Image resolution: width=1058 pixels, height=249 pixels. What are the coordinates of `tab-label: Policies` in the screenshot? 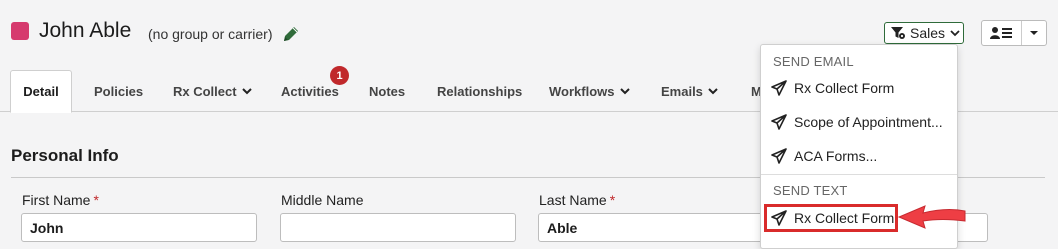 It's located at (119, 91).